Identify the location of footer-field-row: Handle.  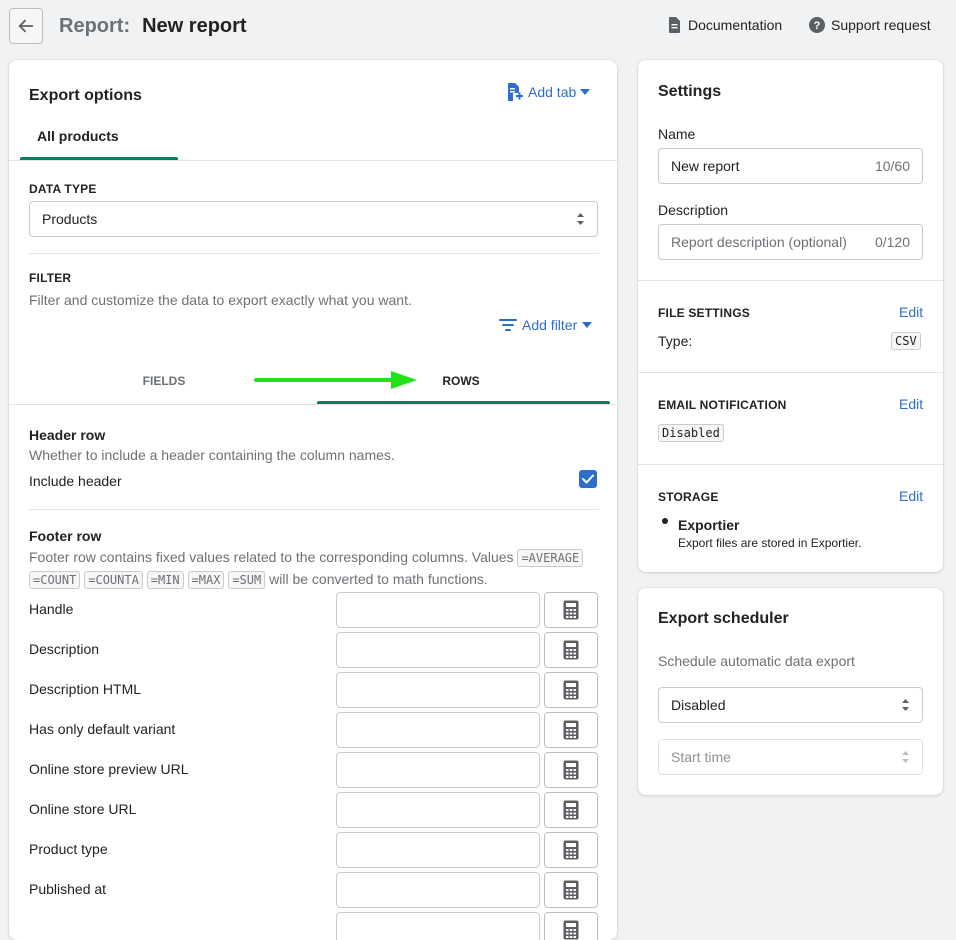
(314, 610).